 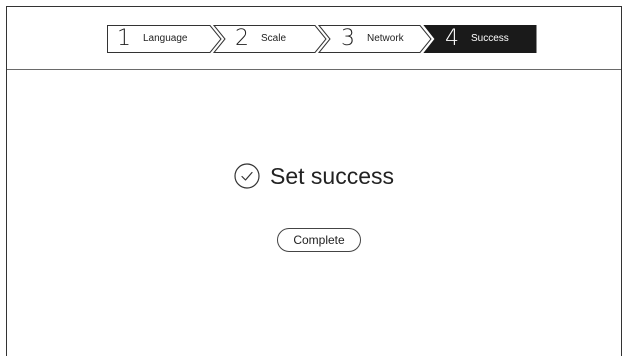 What do you see at coordinates (124, 38) in the screenshot?
I see `step-number: 1` at bounding box center [124, 38].